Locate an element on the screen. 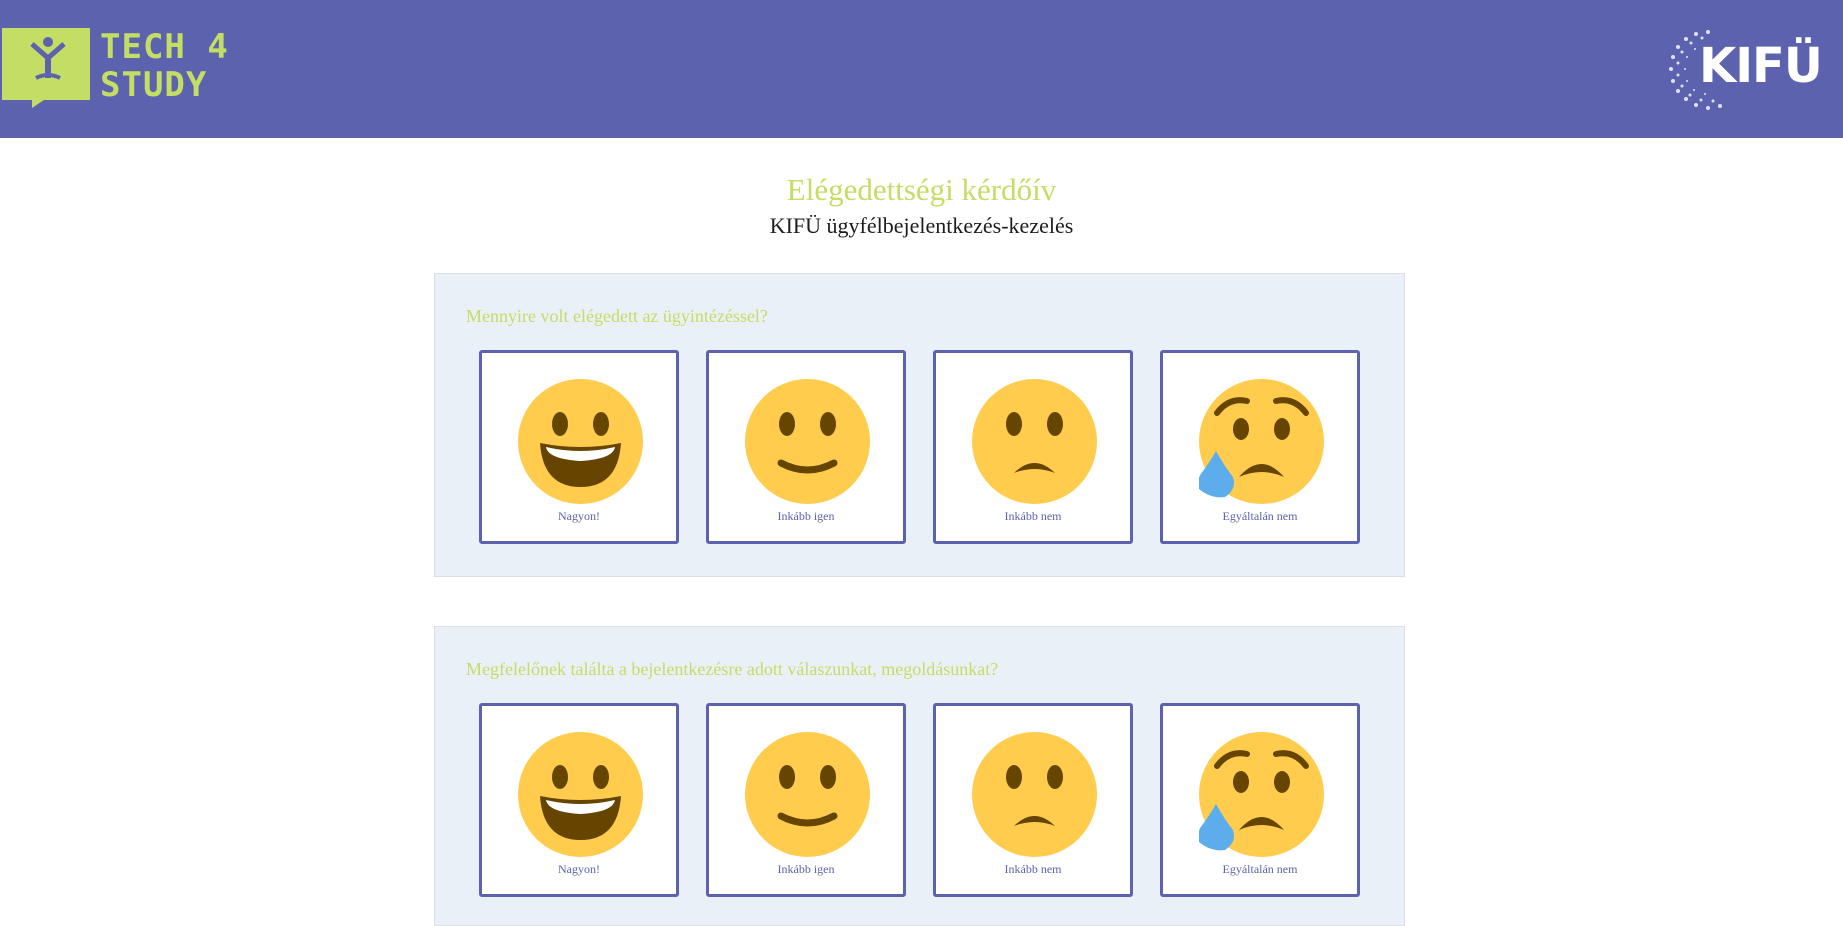  brand-line-1: TECH 4 is located at coordinates (164, 47).